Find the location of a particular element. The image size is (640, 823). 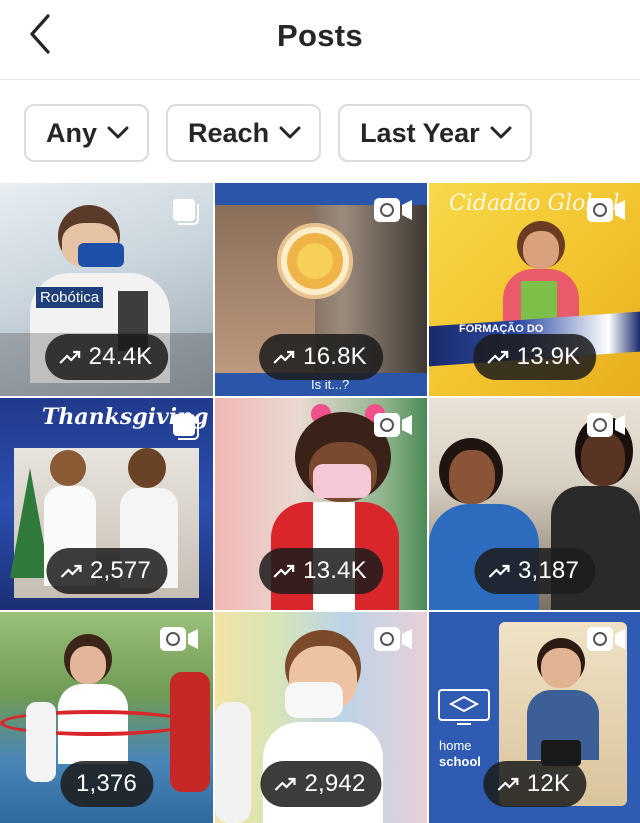

reach-value: 13.9K is located at coordinates (548, 356).